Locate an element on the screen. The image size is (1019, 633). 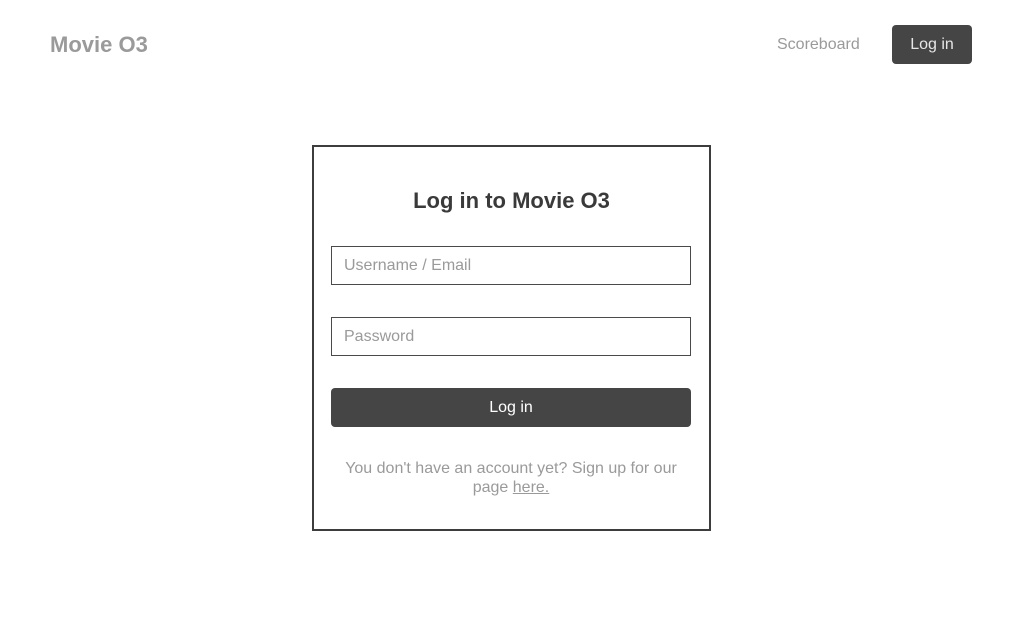
top-nav: Movie O3 Scoreboard Log in is located at coordinates (509, 45).